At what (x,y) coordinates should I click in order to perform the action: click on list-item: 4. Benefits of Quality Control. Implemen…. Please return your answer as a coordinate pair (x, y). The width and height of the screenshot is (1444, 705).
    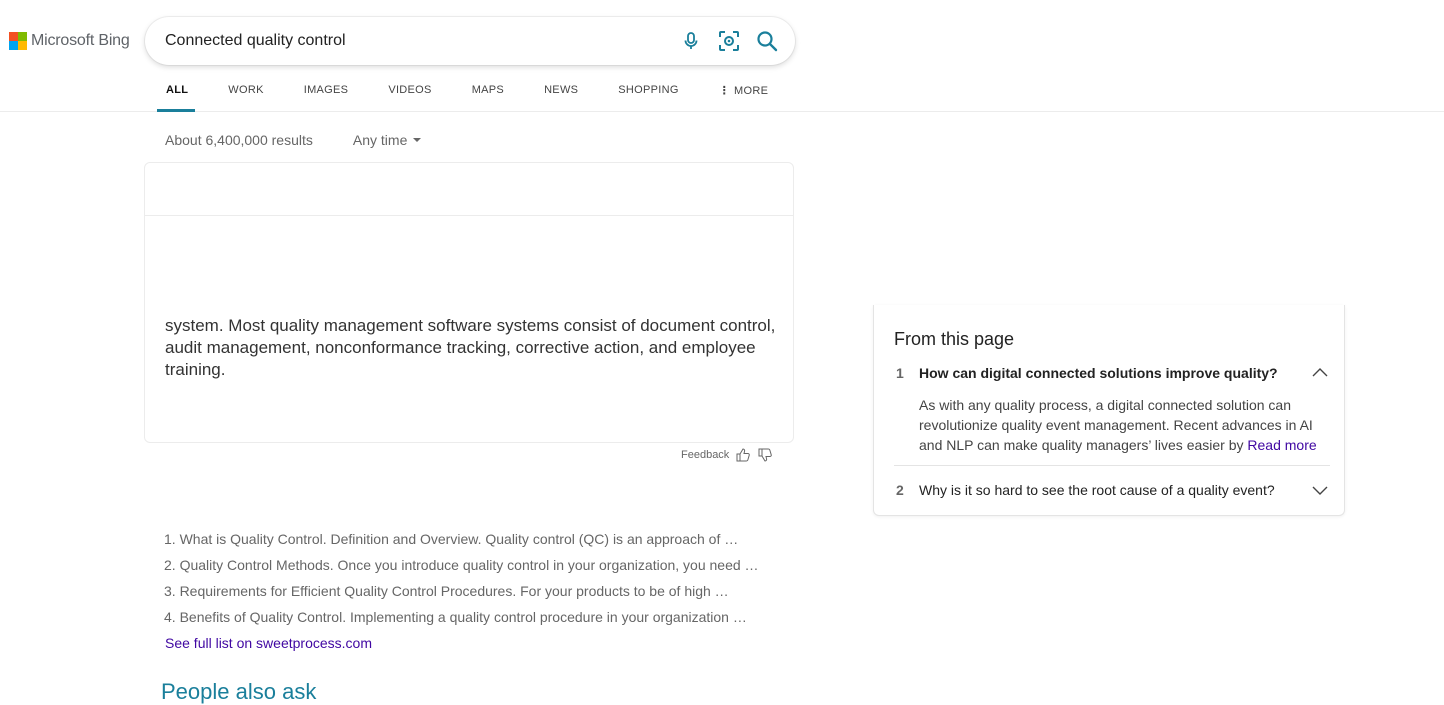
    Looking at the image, I should click on (455, 617).